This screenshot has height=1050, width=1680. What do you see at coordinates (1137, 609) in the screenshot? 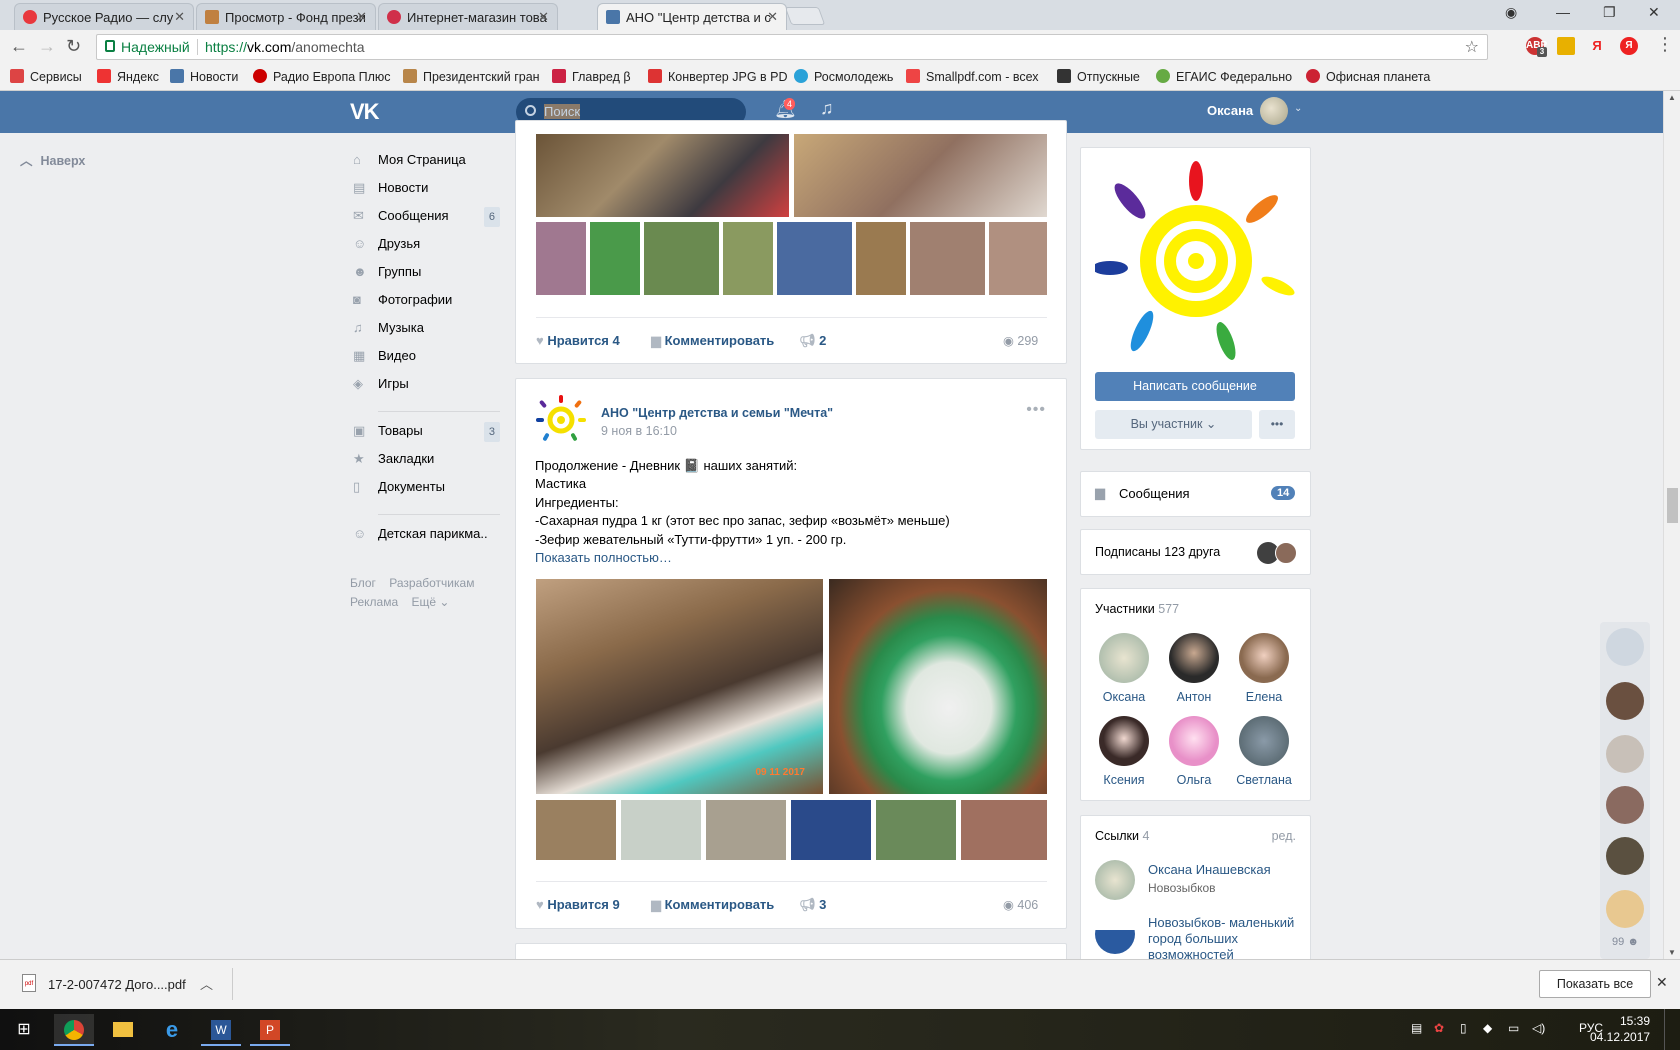
I see `members-title: Участники 577` at bounding box center [1137, 609].